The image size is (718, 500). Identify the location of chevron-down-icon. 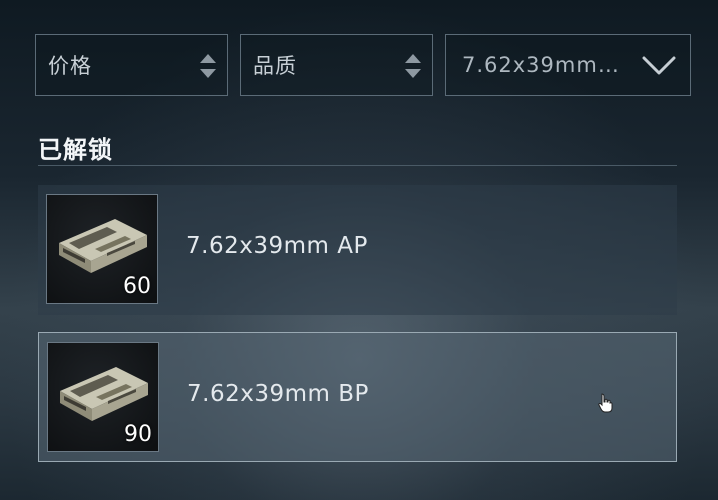
(659, 65).